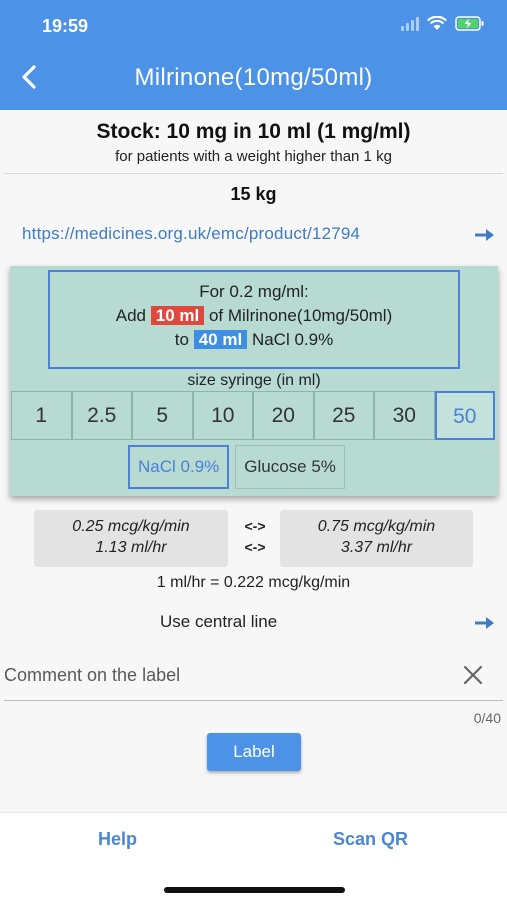 Image resolution: width=507 pixels, height=900 pixels. What do you see at coordinates (253, 55) in the screenshot?
I see `app-header: 19:59 Milrinone(10mg/50ml)` at bounding box center [253, 55].